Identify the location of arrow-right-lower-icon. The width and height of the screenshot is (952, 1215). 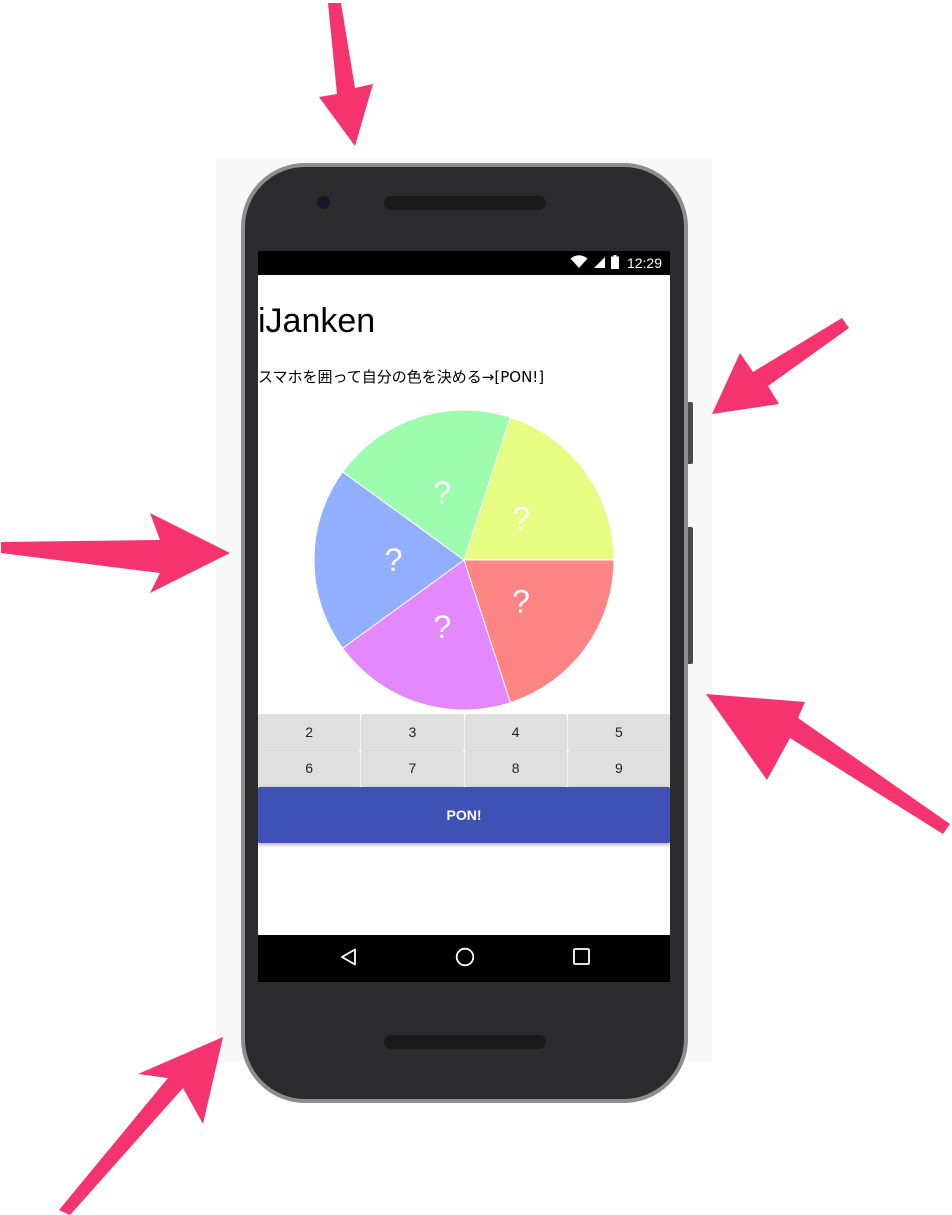
(828, 764).